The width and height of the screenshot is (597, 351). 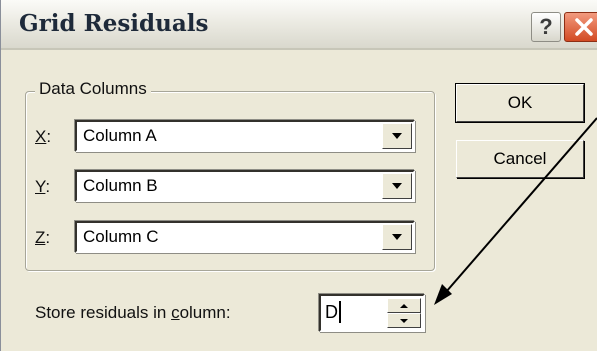 What do you see at coordinates (584, 27) in the screenshot?
I see `close-icon` at bounding box center [584, 27].